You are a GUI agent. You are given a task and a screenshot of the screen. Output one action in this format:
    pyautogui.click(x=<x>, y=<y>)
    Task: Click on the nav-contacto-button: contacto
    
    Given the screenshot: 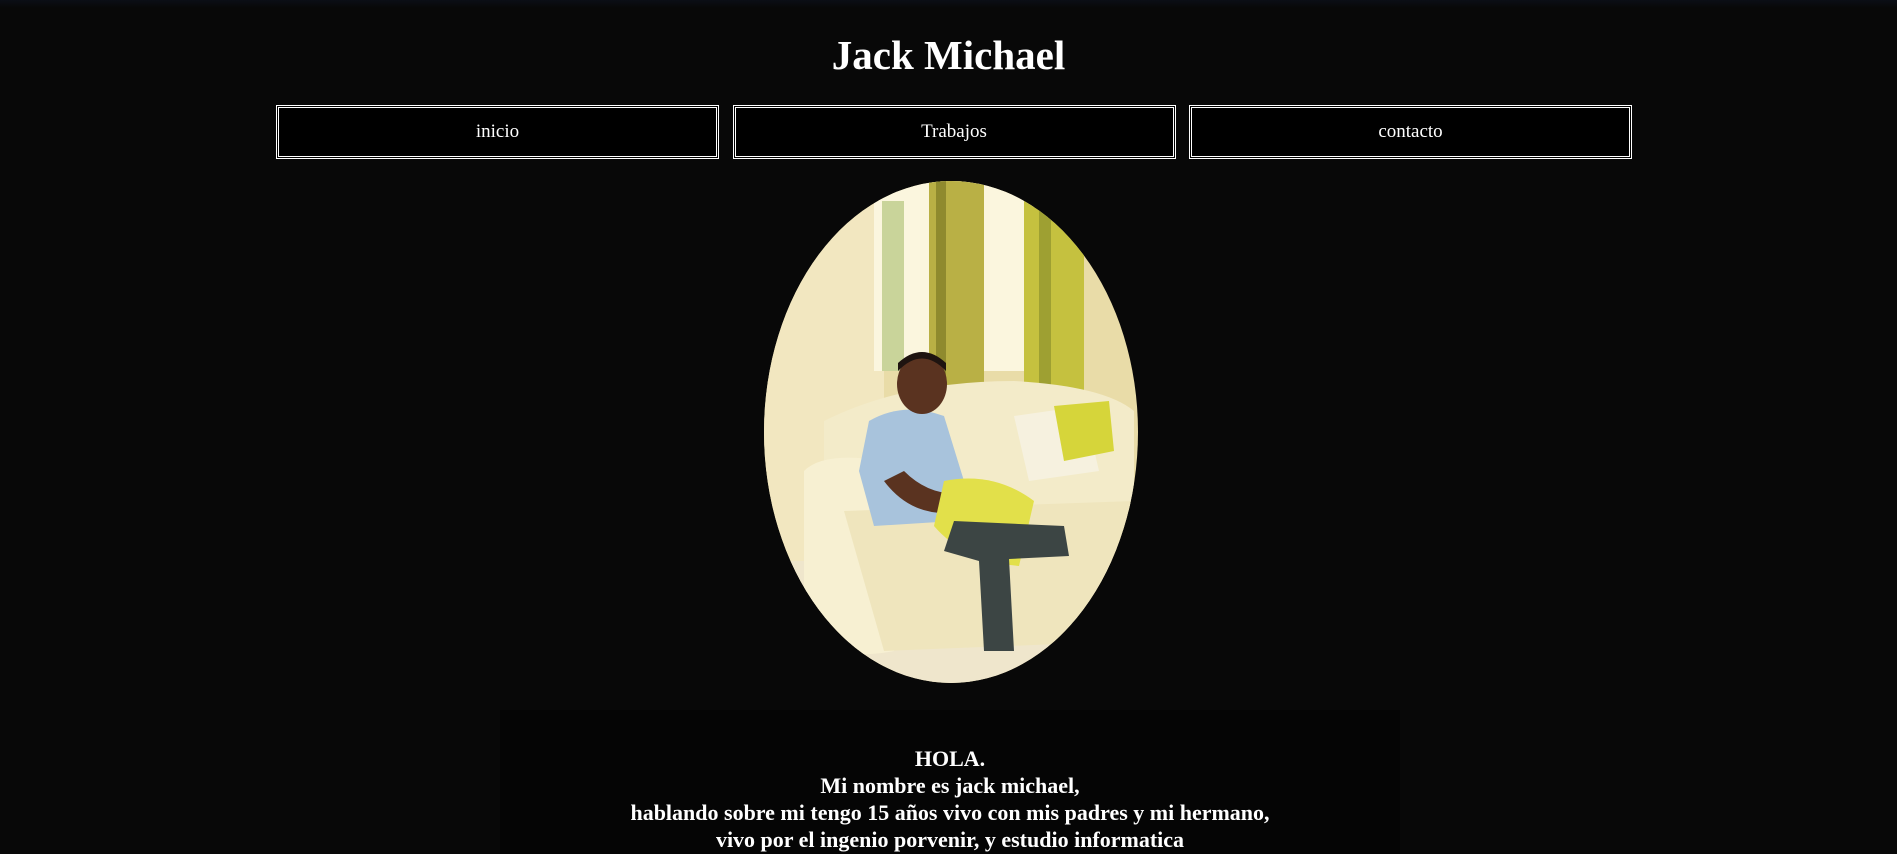 What is the action you would take?
    pyautogui.click(x=1410, y=132)
    